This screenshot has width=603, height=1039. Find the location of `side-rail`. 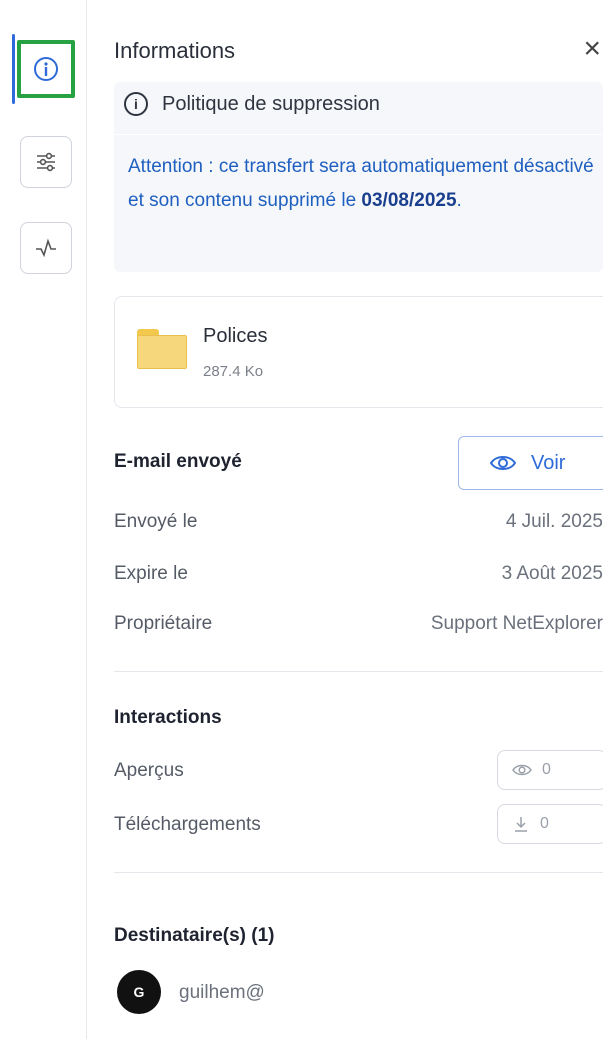

side-rail is located at coordinates (43, 519).